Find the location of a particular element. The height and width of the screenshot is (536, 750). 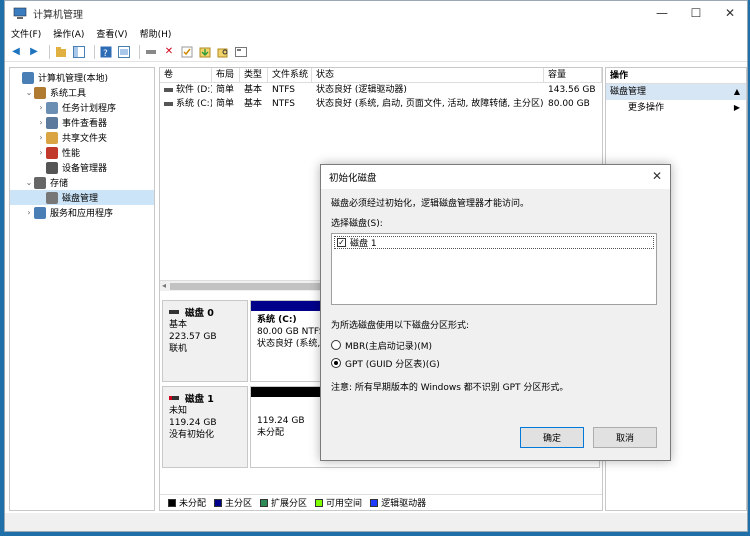

tree-item-label: 系统工具 is located at coordinates (68, 94).